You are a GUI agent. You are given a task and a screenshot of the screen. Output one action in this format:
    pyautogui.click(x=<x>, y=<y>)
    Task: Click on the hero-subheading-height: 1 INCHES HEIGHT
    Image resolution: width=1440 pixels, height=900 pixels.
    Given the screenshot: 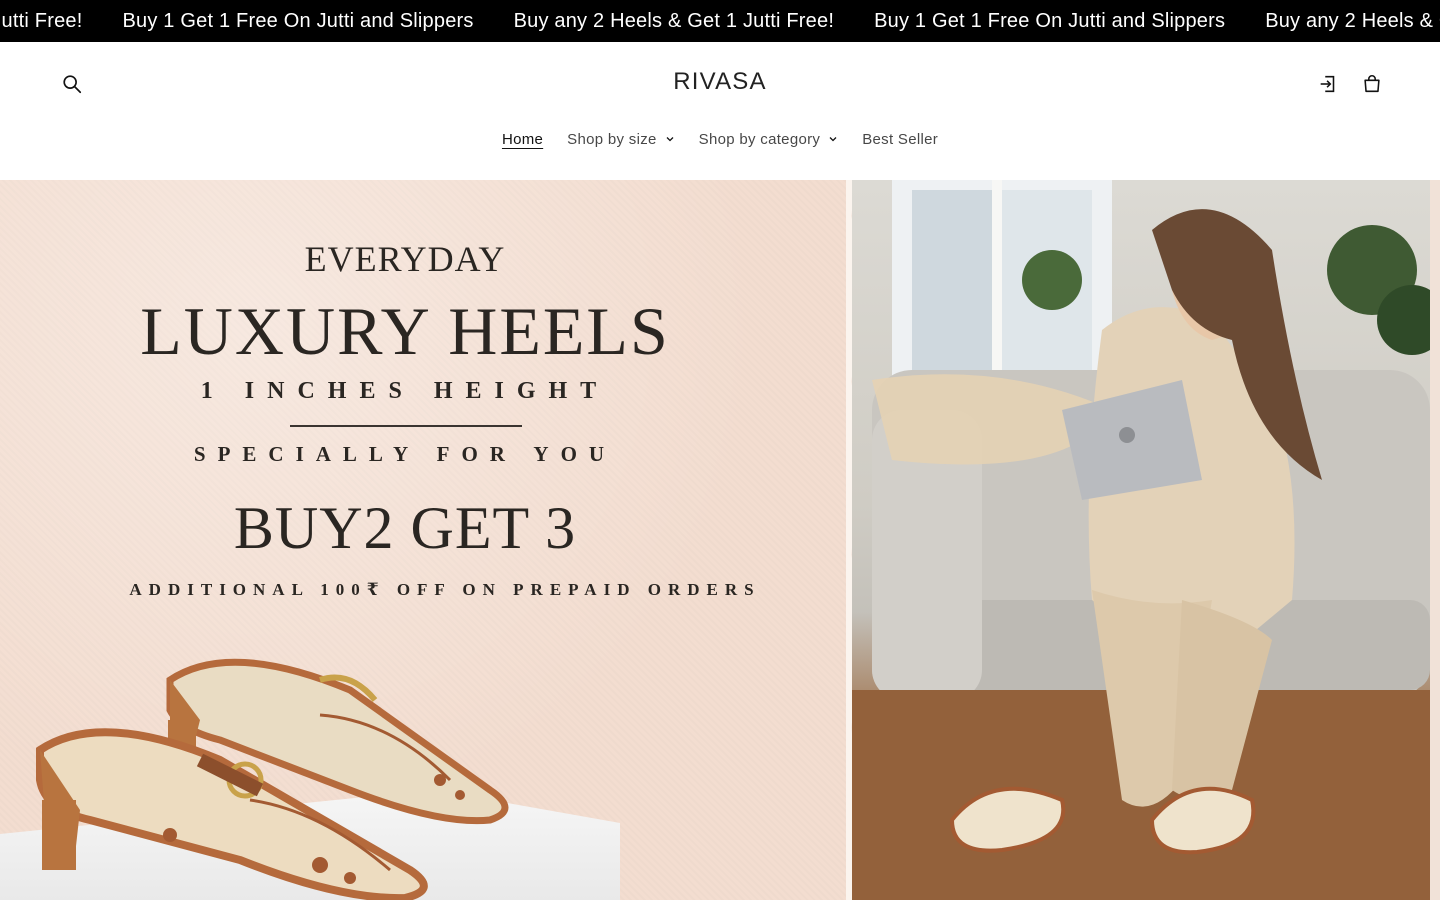 What is the action you would take?
    pyautogui.click(x=405, y=391)
    